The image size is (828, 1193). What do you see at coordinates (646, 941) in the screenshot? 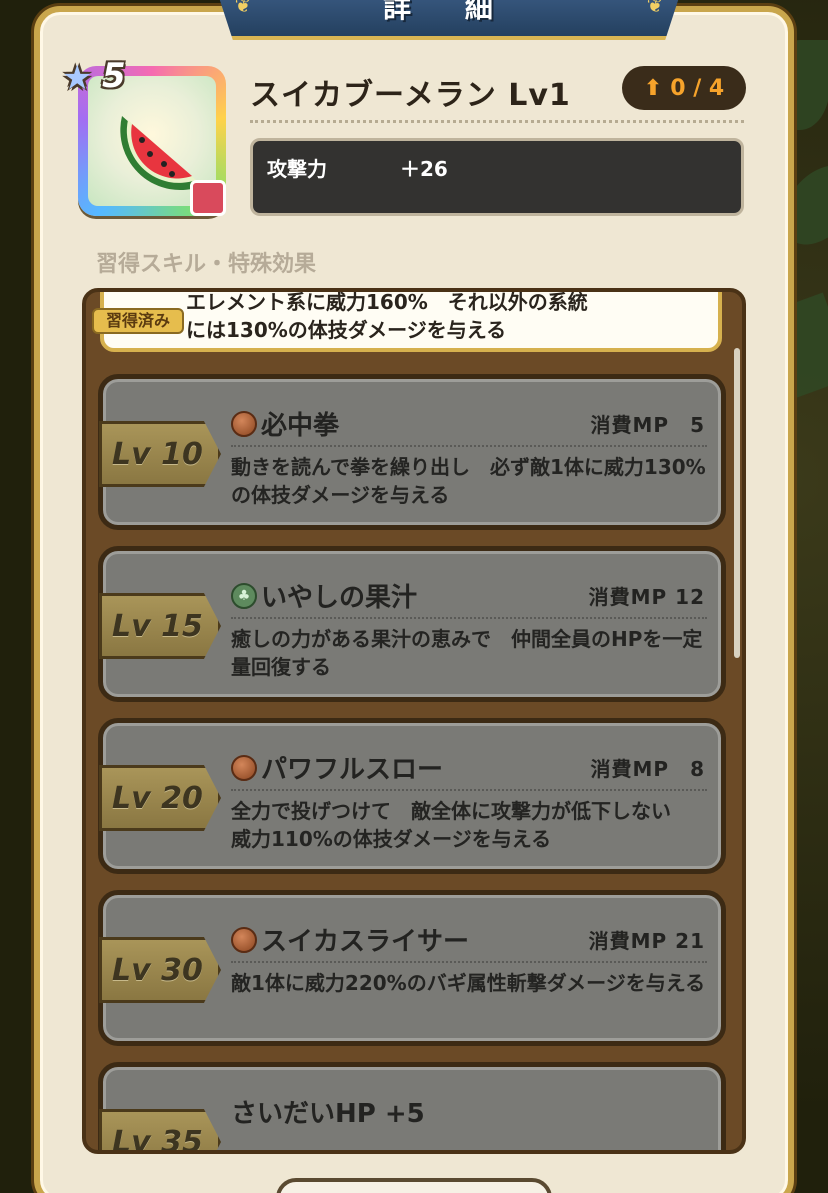
I see `skill-mp: 消費MP 21` at bounding box center [646, 941].